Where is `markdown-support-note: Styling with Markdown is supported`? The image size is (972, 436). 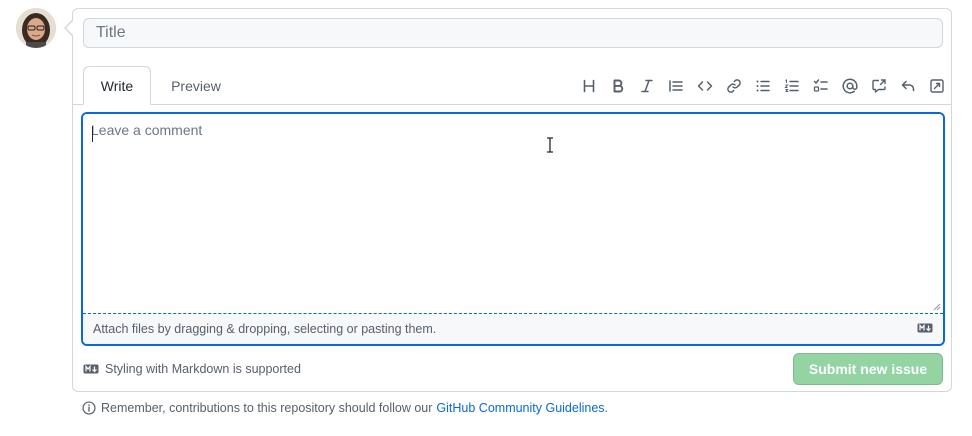 markdown-support-note: Styling with Markdown is supported is located at coordinates (192, 369).